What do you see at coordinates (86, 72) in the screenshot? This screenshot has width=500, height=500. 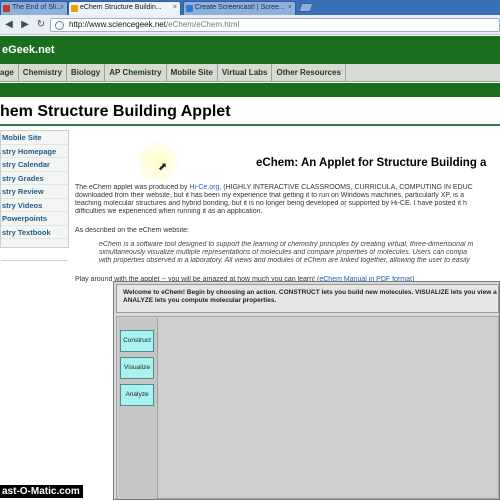 I see `nav-item-biology: Biology` at bounding box center [86, 72].